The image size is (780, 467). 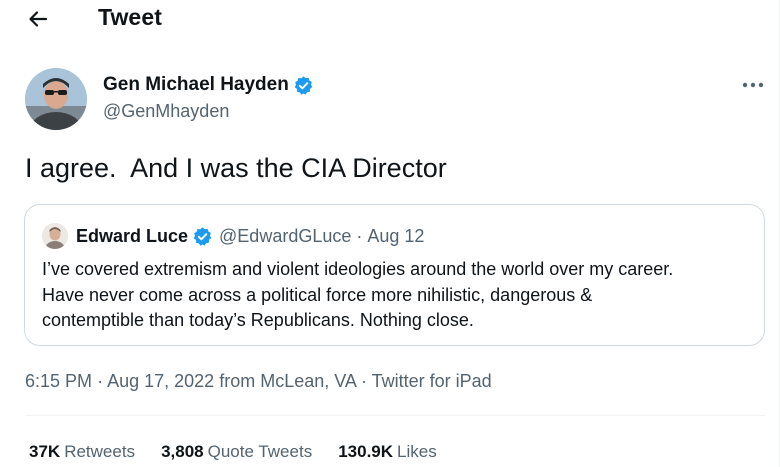 What do you see at coordinates (417, 451) in the screenshot?
I see `likes-label: Likes` at bounding box center [417, 451].